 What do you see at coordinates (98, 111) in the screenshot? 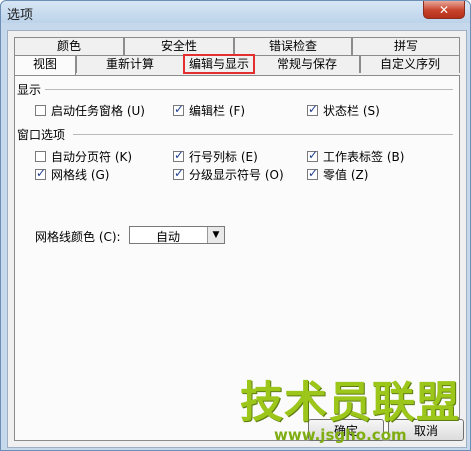
I see `startup-task-pane-label: 启动任务窗格 (U)` at bounding box center [98, 111].